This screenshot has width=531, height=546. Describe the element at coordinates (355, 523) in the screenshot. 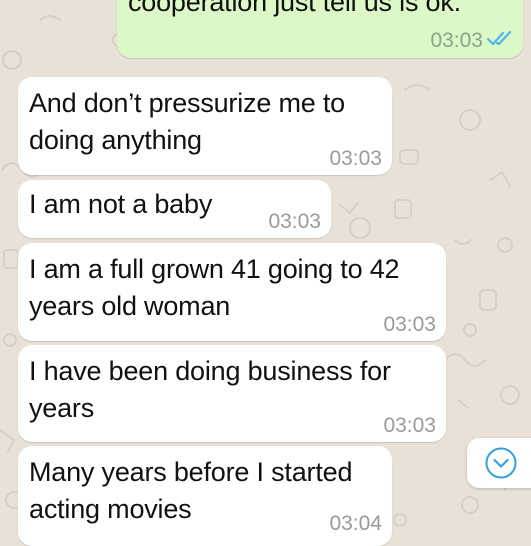

I see `message-time: 03:04` at that location.